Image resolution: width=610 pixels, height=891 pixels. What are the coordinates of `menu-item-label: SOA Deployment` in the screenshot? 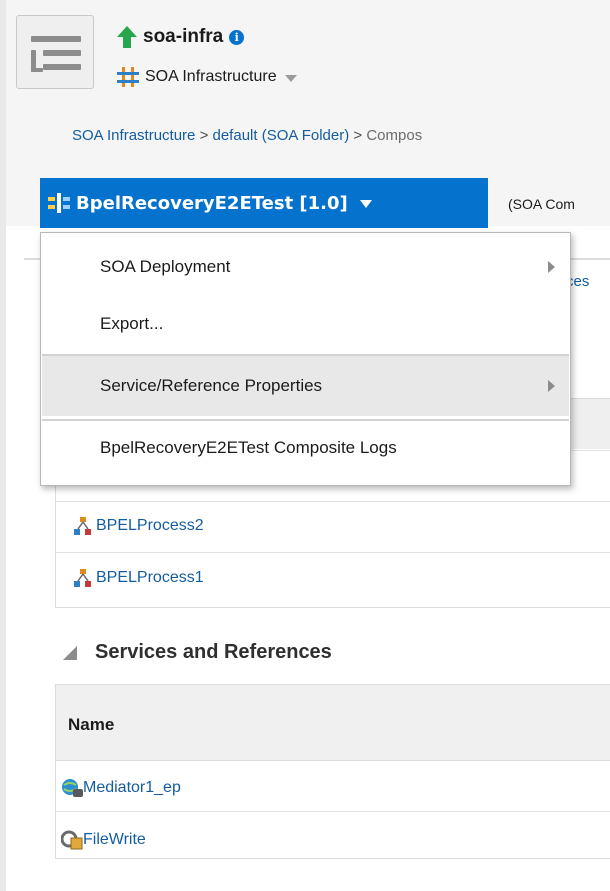 It's located at (165, 266).